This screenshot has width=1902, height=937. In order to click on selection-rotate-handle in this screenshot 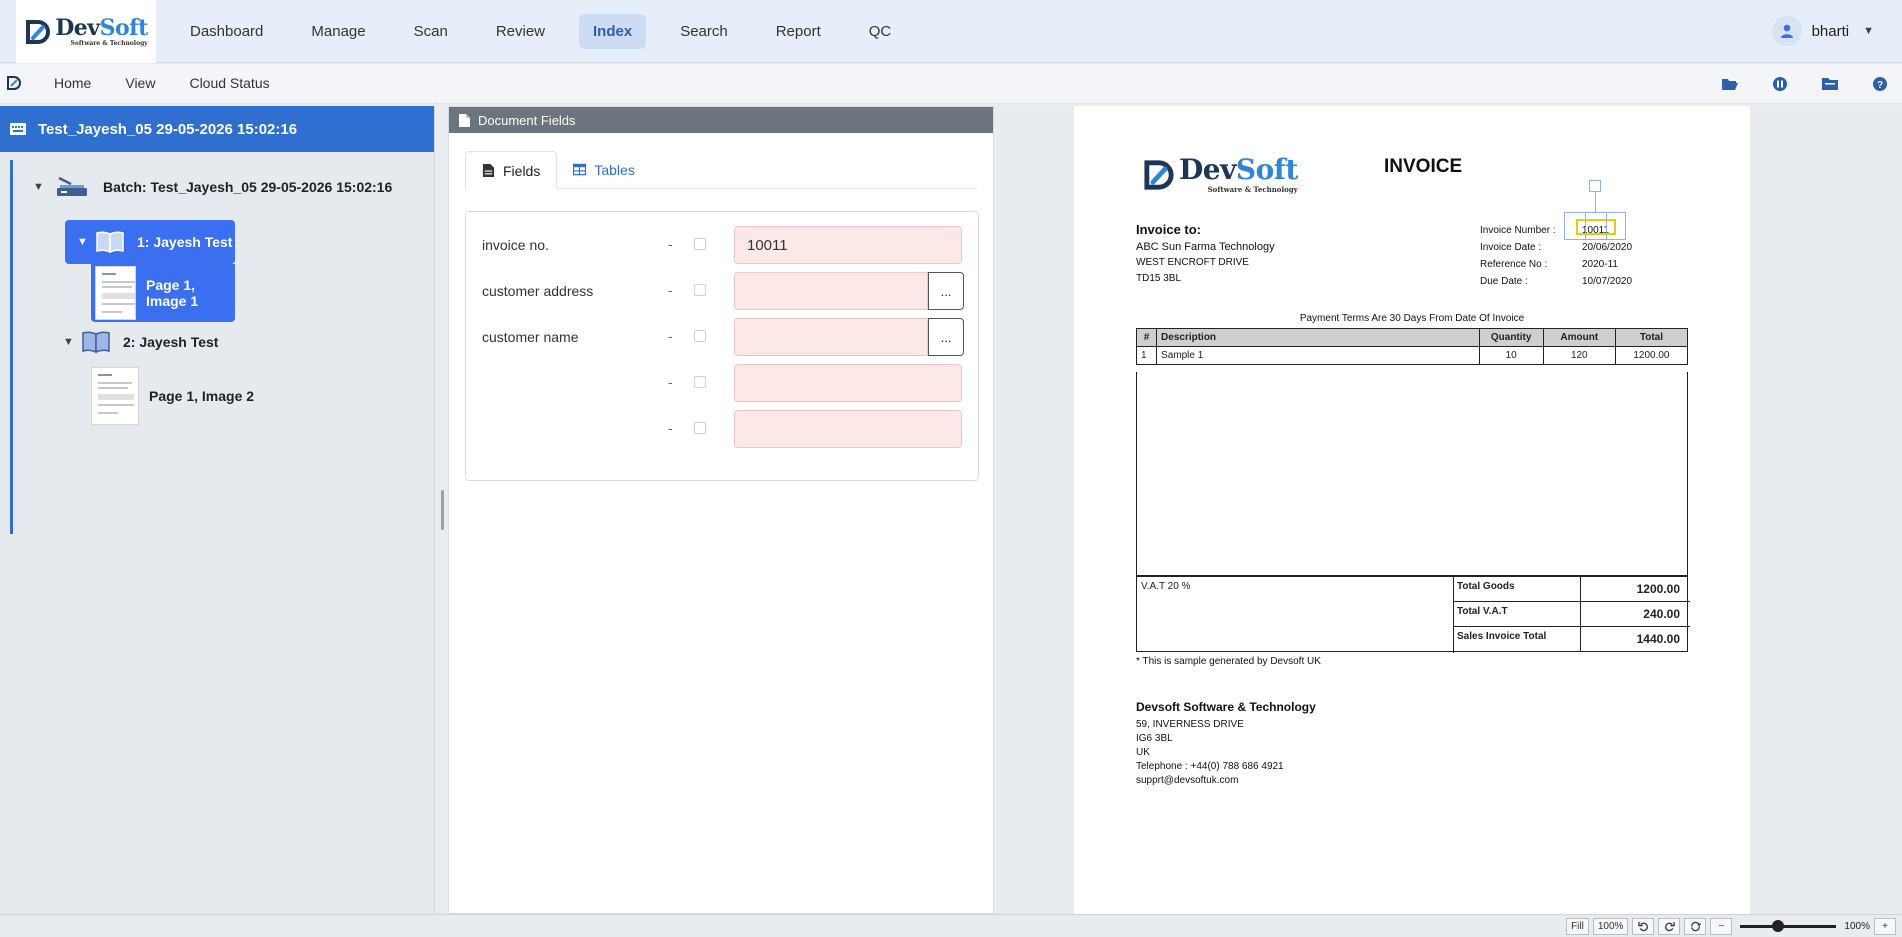, I will do `click(1595, 186)`.